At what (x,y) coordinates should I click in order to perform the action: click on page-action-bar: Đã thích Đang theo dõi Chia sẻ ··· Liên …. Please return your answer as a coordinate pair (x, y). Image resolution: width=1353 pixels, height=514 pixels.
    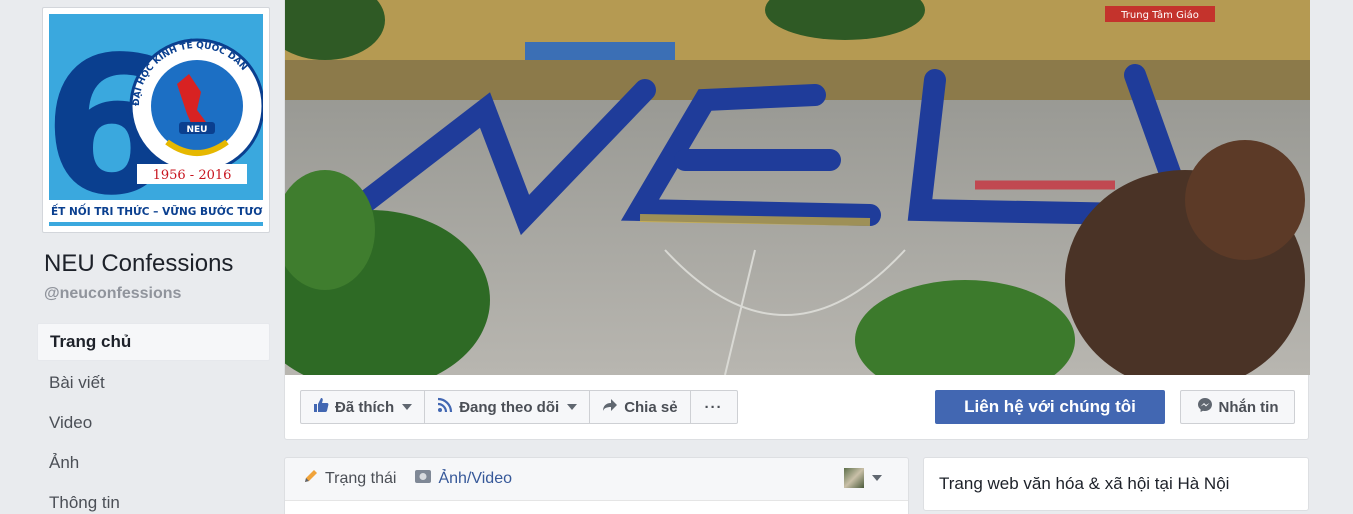
    Looking at the image, I should click on (797, 407).